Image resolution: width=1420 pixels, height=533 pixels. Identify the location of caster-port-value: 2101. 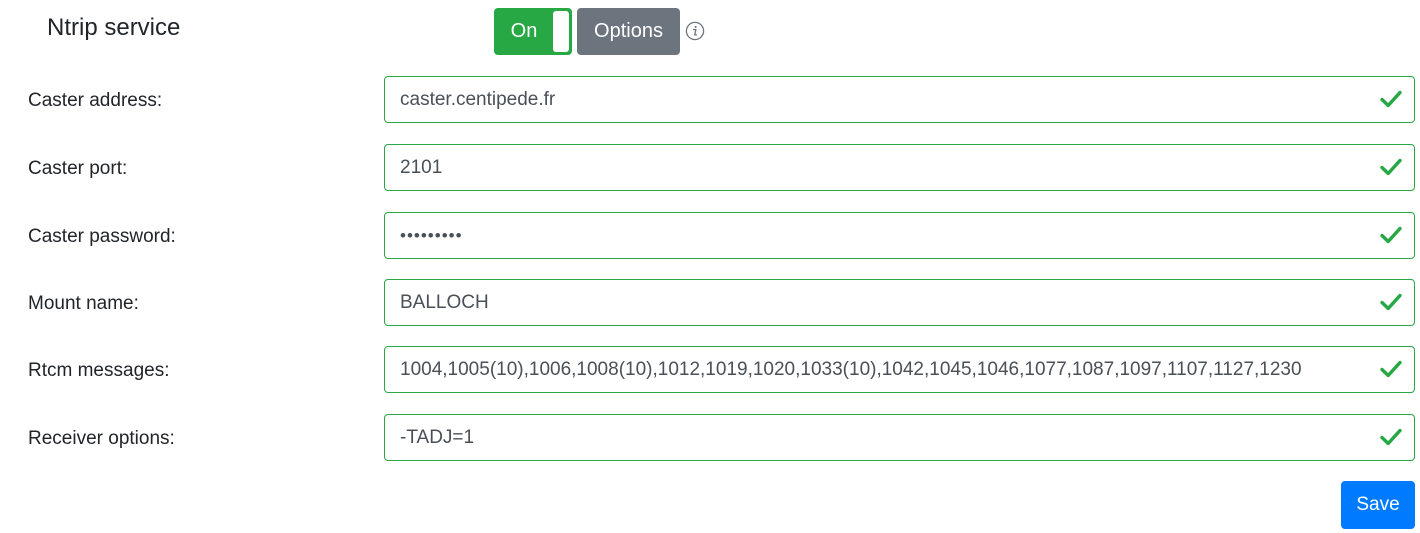
(421, 167).